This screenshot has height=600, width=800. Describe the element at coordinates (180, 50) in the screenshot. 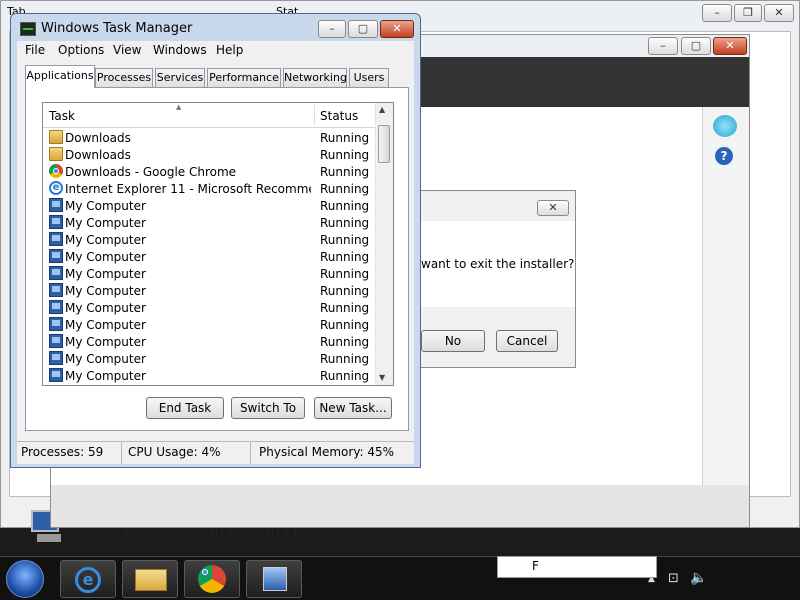

I see `menu-windows: Windows` at that location.